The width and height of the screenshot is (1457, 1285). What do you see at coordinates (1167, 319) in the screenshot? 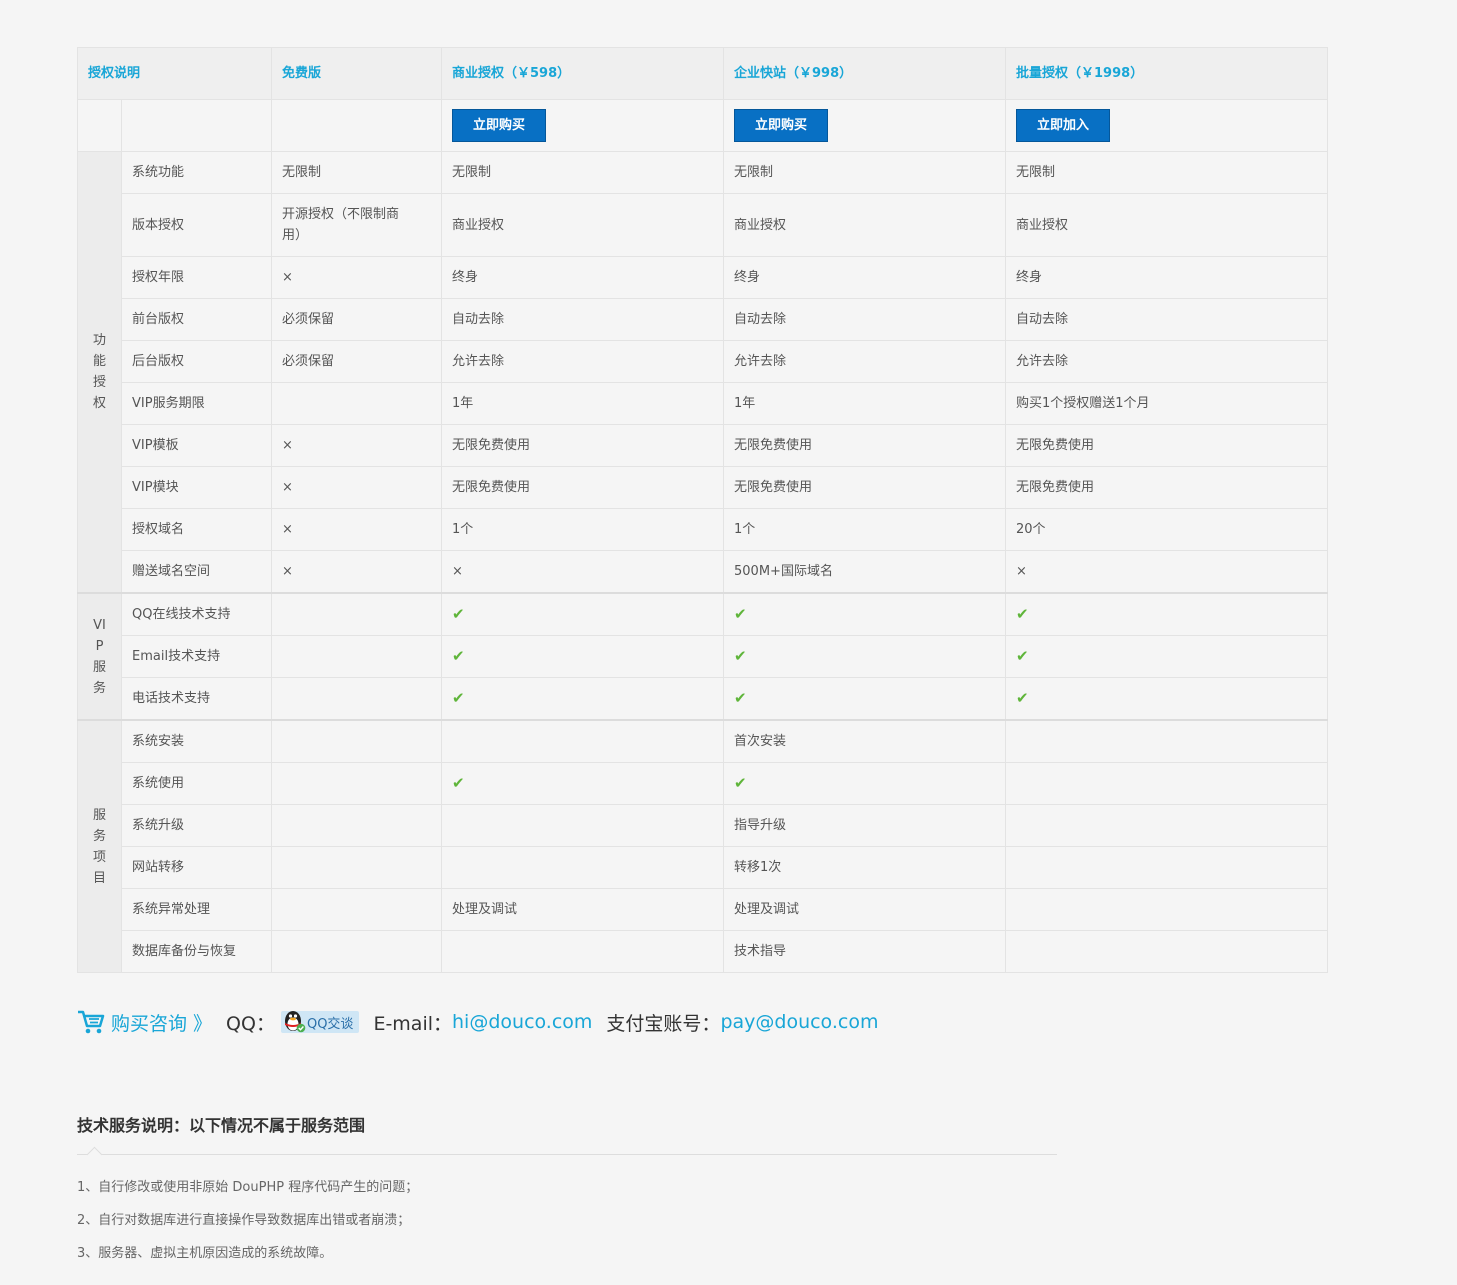
I see `cell-bulk: 自动去除` at bounding box center [1167, 319].